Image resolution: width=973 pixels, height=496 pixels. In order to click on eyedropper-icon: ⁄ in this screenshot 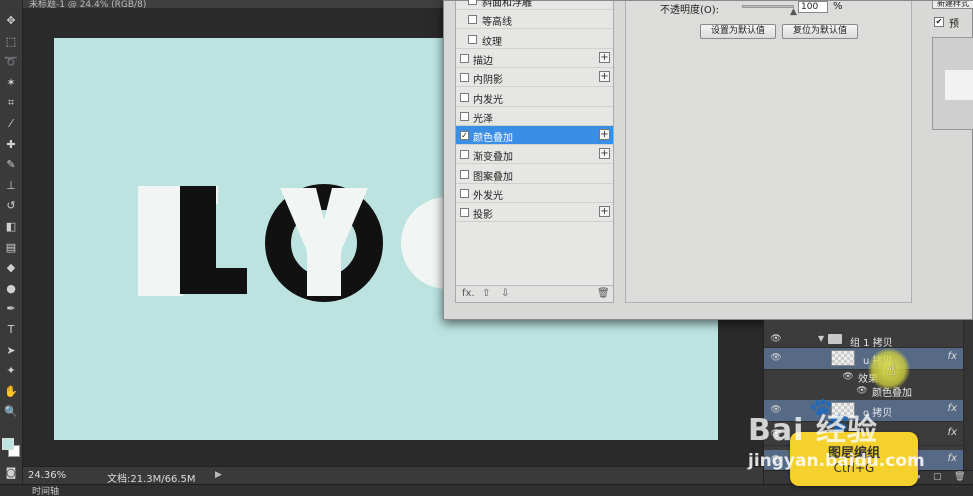, I will do `click(11, 124)`.